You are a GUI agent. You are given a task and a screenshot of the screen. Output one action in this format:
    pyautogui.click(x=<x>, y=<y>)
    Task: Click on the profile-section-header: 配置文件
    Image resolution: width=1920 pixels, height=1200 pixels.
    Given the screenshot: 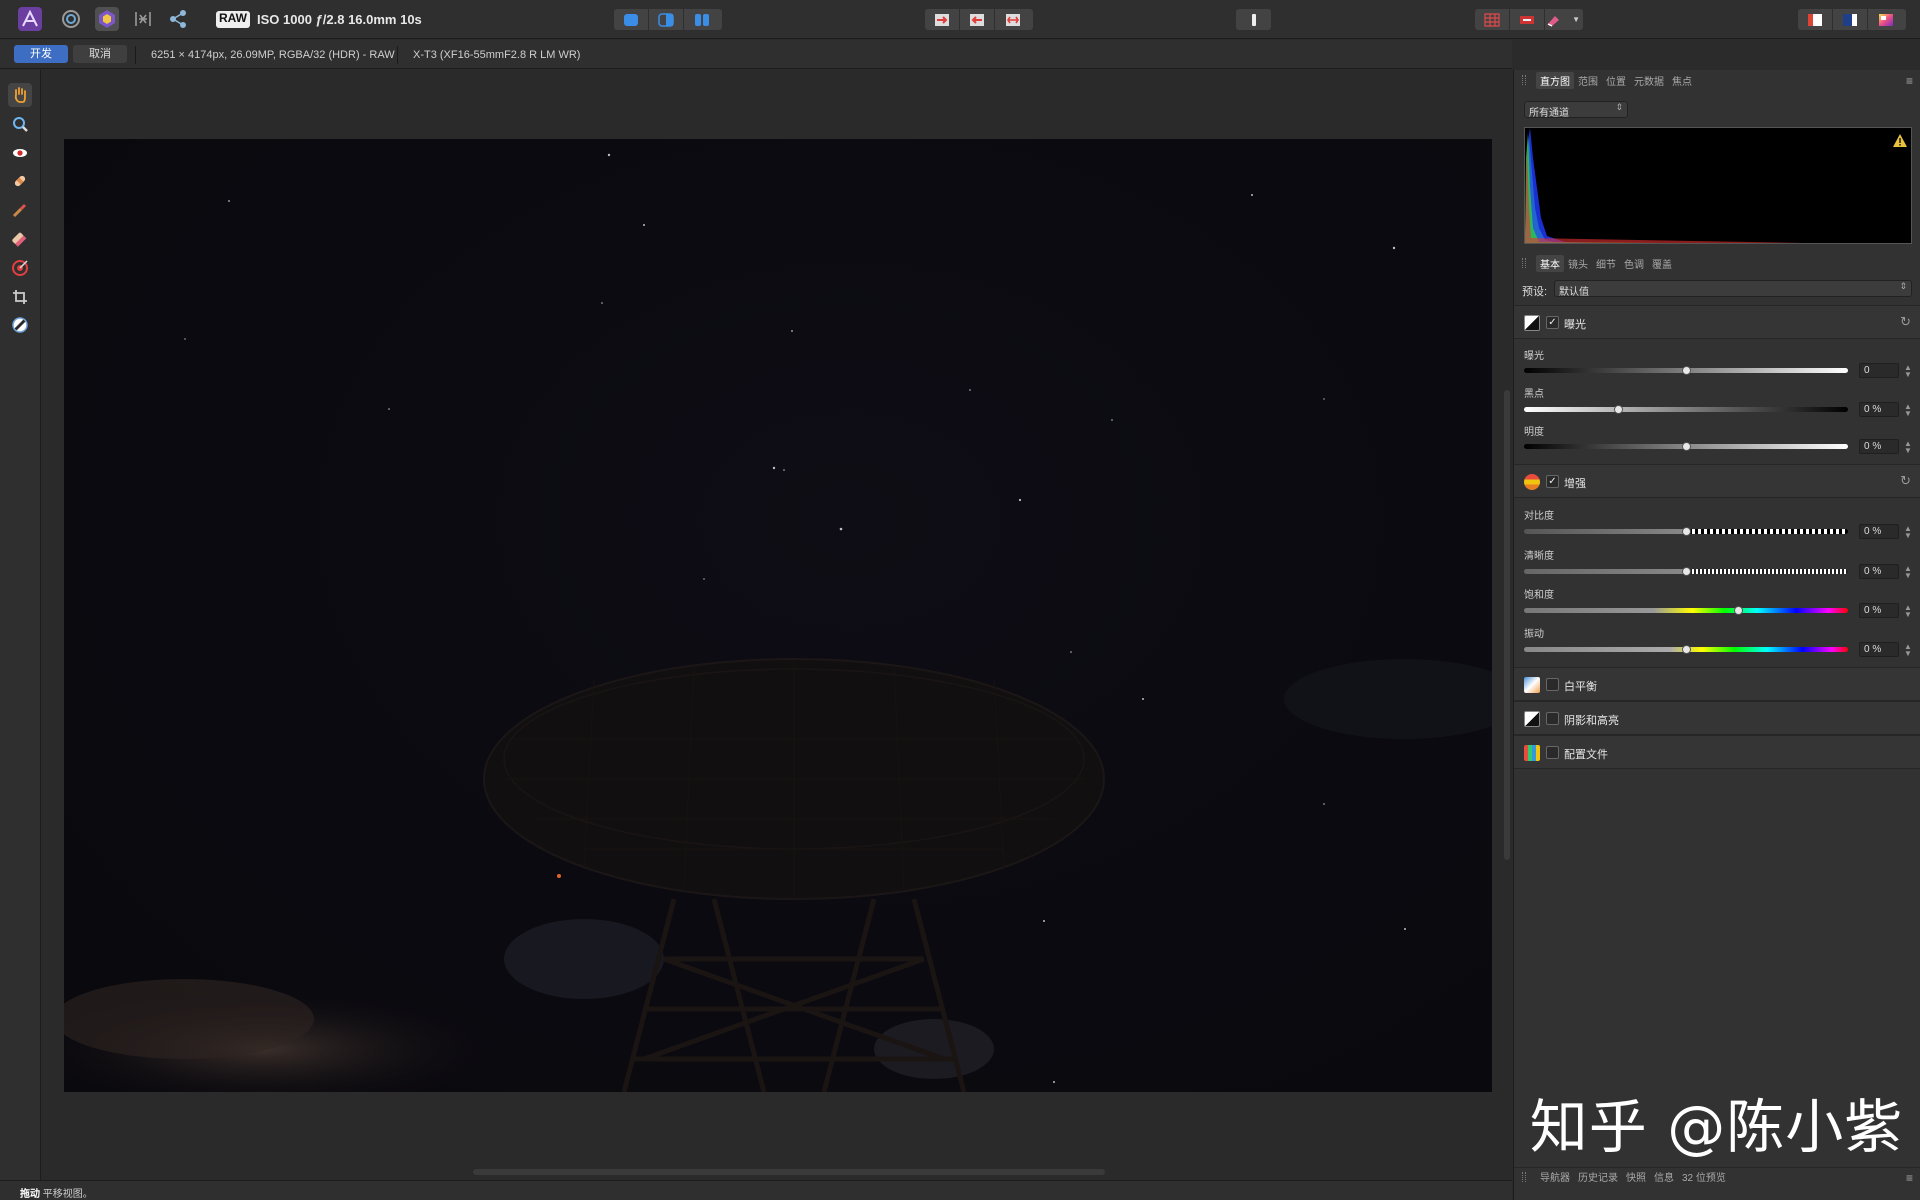 What is the action you would take?
    pyautogui.click(x=1717, y=752)
    